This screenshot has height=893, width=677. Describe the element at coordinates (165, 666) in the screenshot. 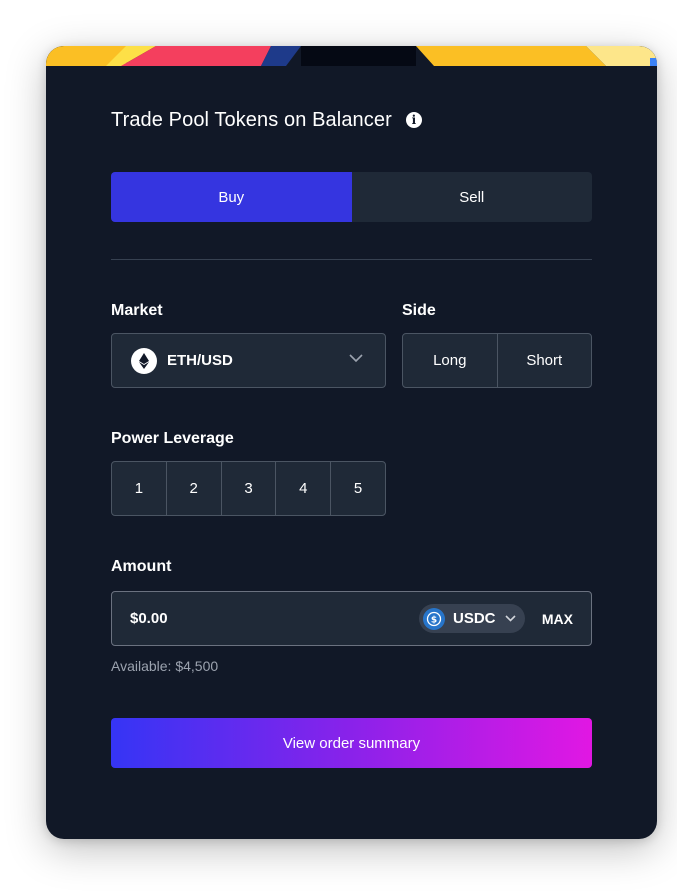

I see `available-balance: Available: $4,500` at that location.